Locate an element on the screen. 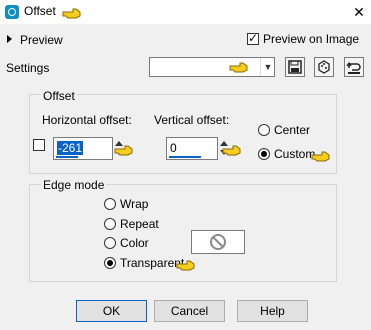 The width and height of the screenshot is (371, 330). close-button: ✕ is located at coordinates (359, 12).